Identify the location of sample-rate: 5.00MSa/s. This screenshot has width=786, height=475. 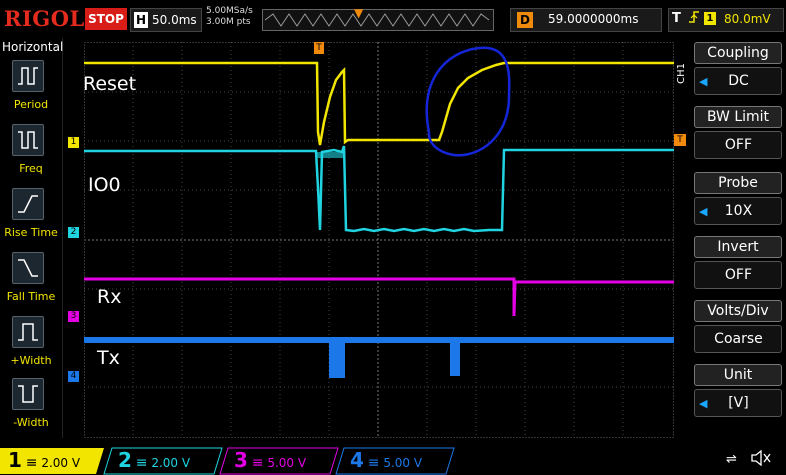
(229, 11).